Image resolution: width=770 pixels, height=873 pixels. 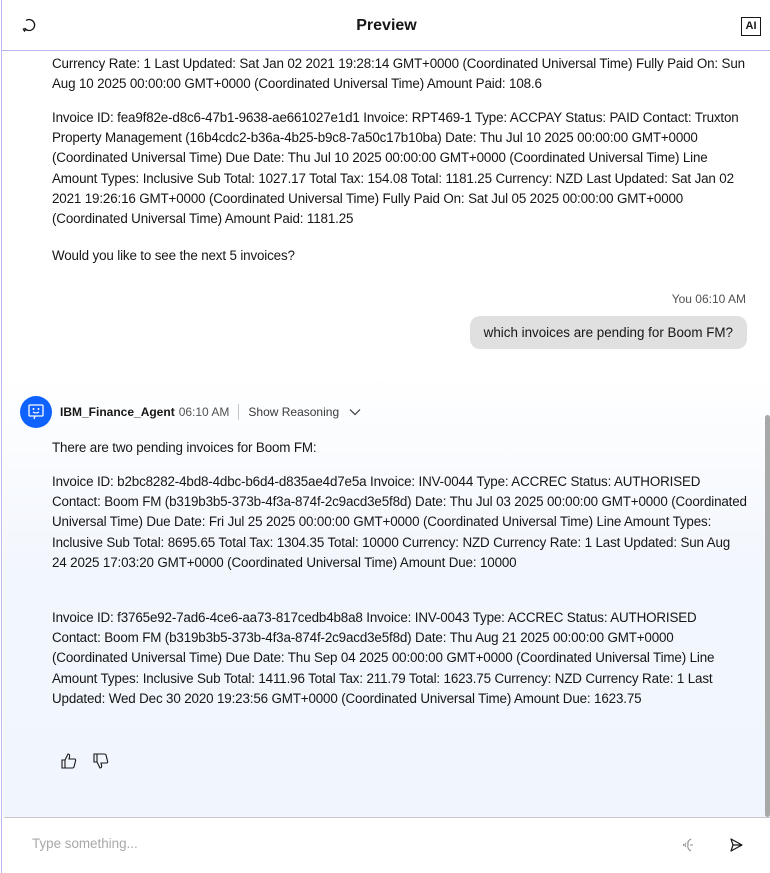 What do you see at coordinates (117, 412) in the screenshot?
I see `agent-name: IBM_Finance_Agent` at bounding box center [117, 412].